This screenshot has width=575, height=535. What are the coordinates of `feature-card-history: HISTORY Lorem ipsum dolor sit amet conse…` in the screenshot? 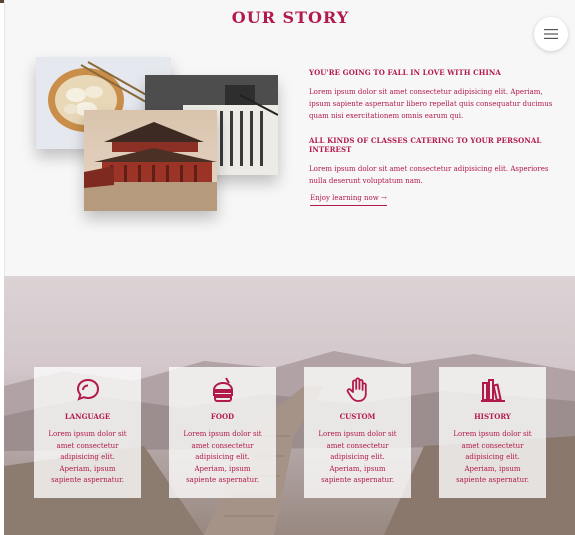 It's located at (492, 432).